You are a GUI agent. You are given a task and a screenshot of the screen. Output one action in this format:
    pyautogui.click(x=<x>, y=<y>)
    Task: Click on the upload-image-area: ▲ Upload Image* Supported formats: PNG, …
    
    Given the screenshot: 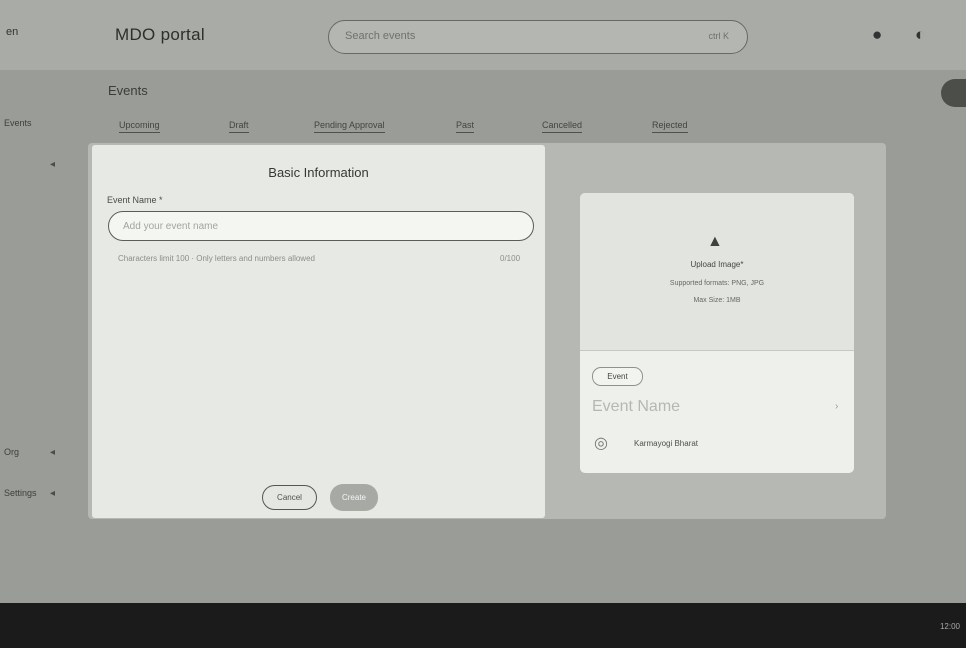 What is the action you would take?
    pyautogui.click(x=717, y=272)
    